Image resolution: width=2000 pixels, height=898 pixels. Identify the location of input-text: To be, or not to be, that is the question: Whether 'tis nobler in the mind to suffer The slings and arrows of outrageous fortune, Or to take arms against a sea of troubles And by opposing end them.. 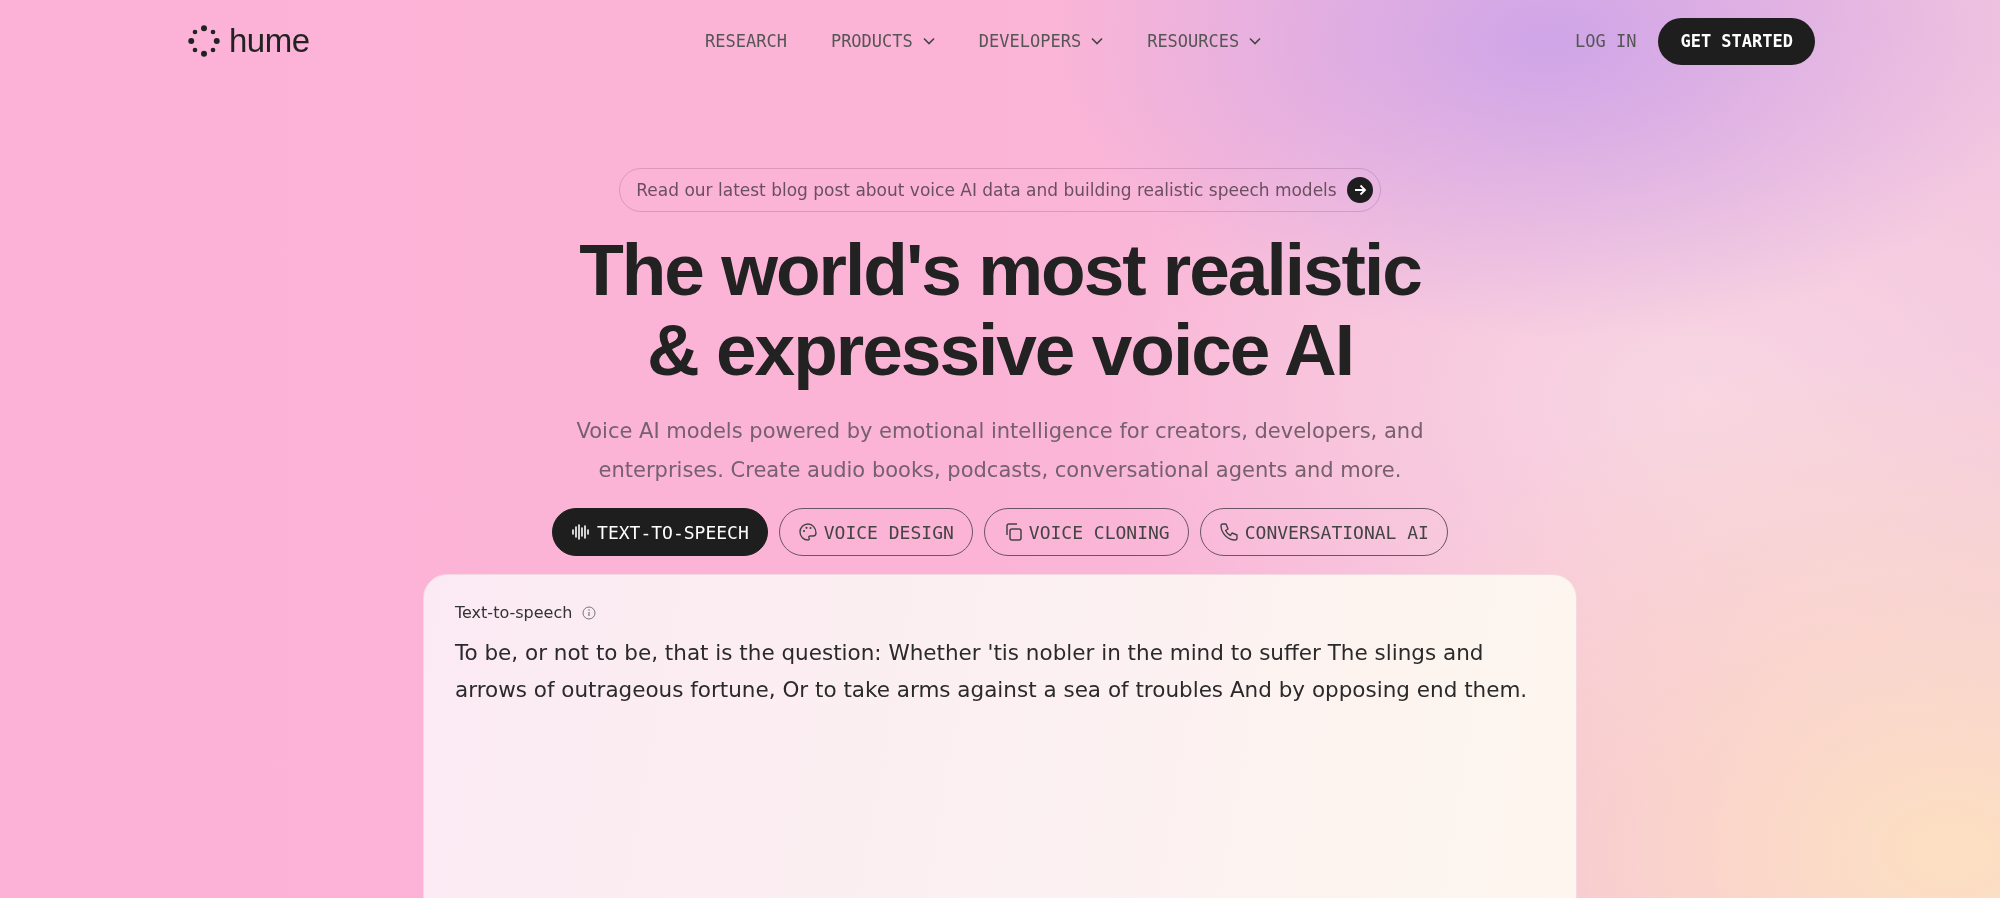
(996, 671).